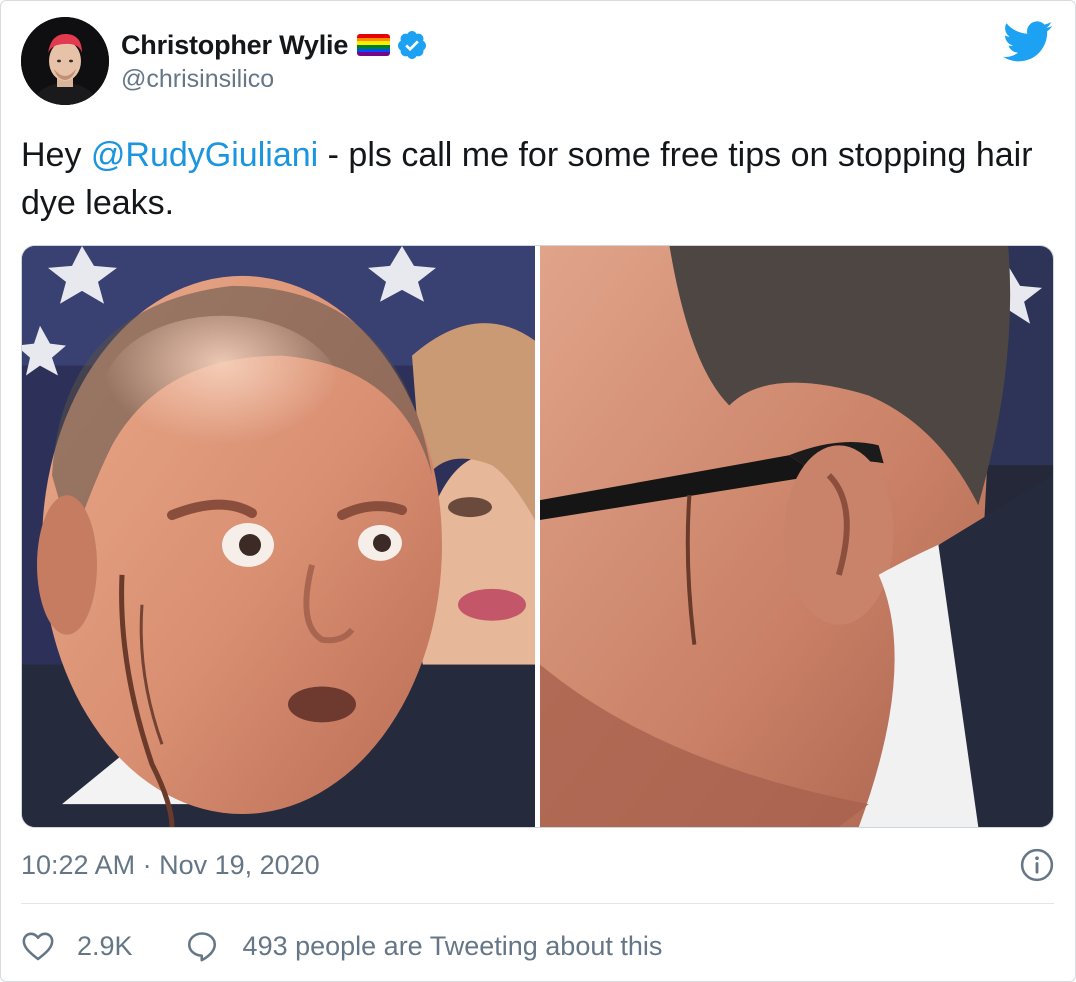 The height and width of the screenshot is (982, 1076). What do you see at coordinates (412, 45) in the screenshot?
I see `verified-badge-icon` at bounding box center [412, 45].